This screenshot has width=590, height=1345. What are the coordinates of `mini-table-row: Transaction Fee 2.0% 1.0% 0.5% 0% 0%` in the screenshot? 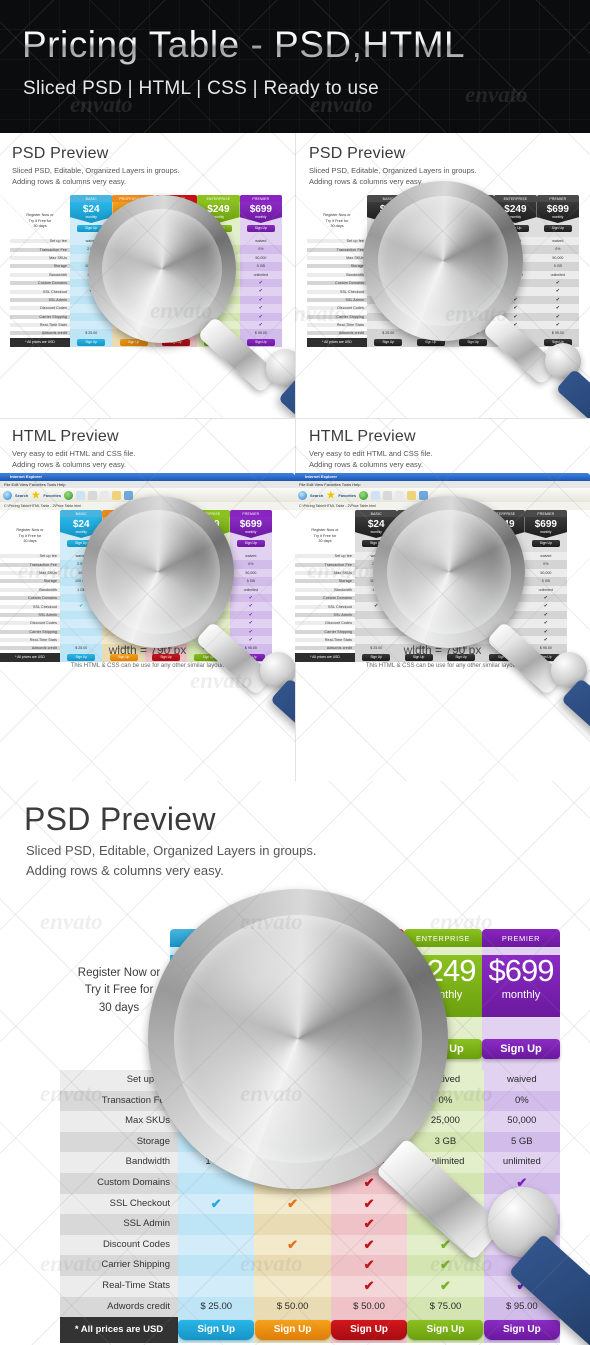 It's located at (431, 564).